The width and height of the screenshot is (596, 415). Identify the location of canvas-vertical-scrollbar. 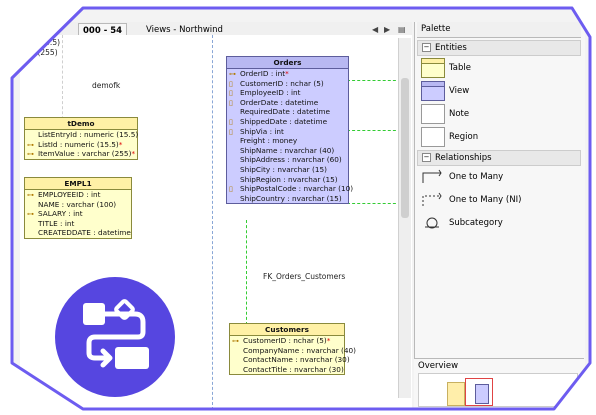
(404, 218).